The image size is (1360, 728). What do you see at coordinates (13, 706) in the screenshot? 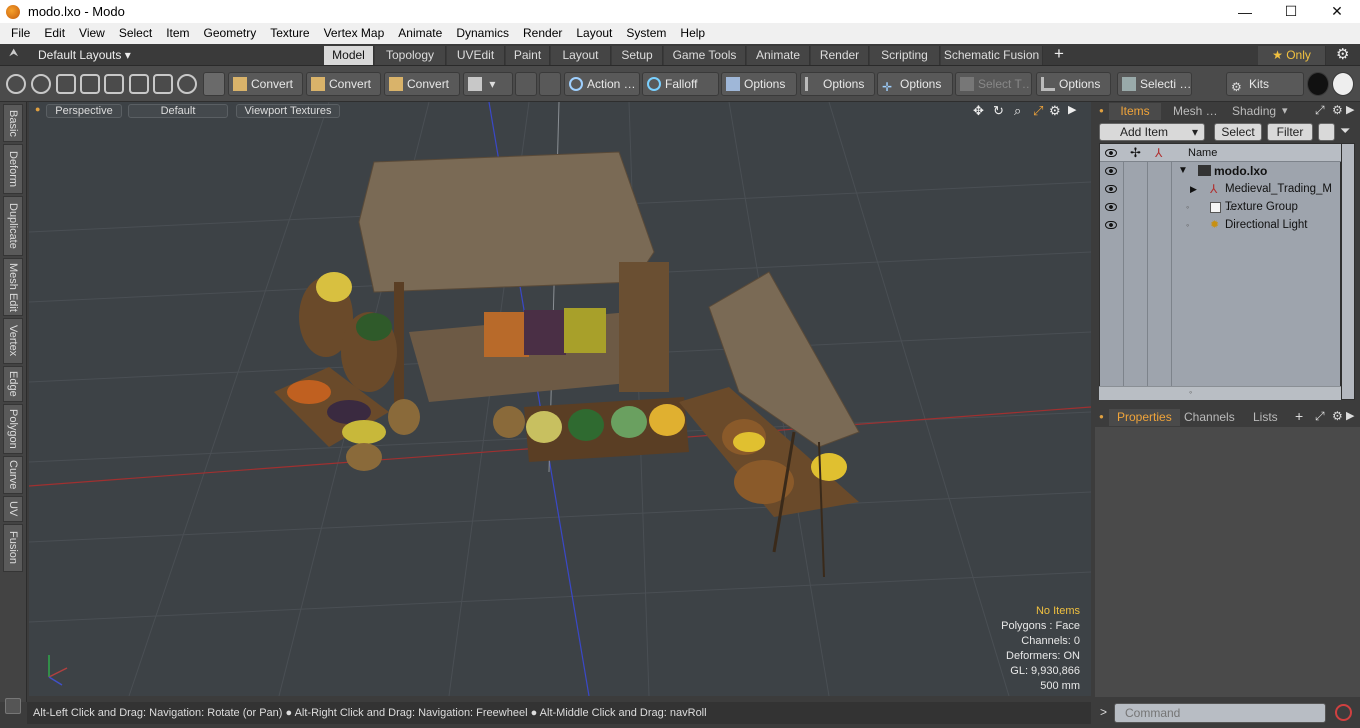
I see `expand-sidebar-button` at bounding box center [13, 706].